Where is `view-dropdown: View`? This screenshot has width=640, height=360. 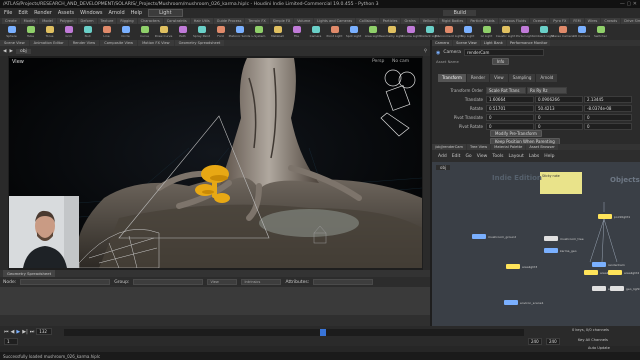
view-dropdown: View is located at coordinates (222, 282).